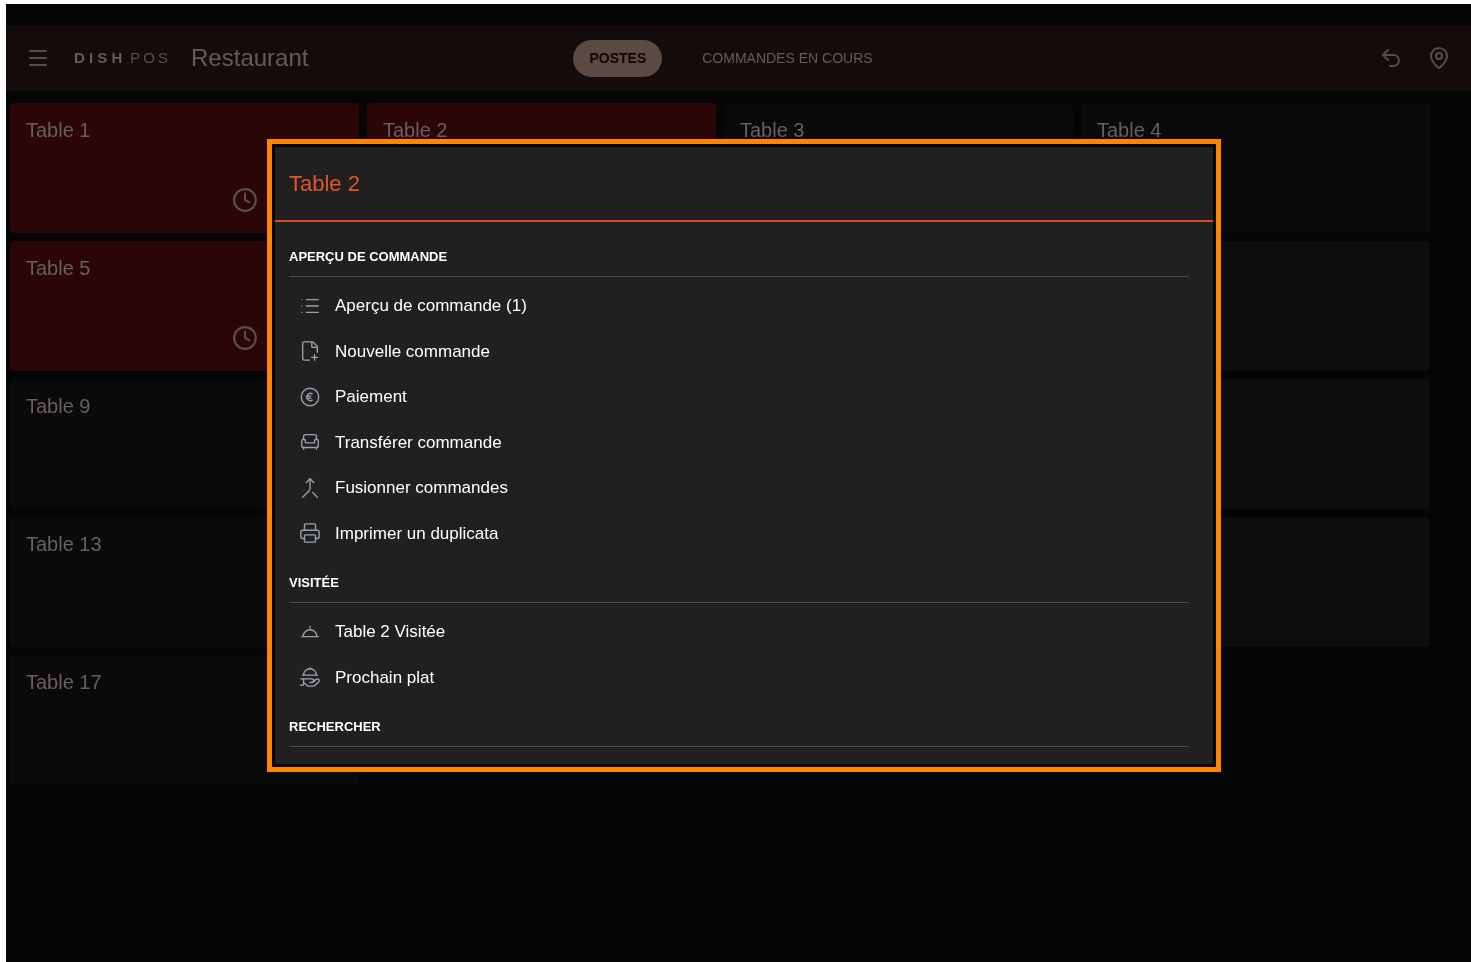  I want to click on table-name: Table 9, so click(58, 406).